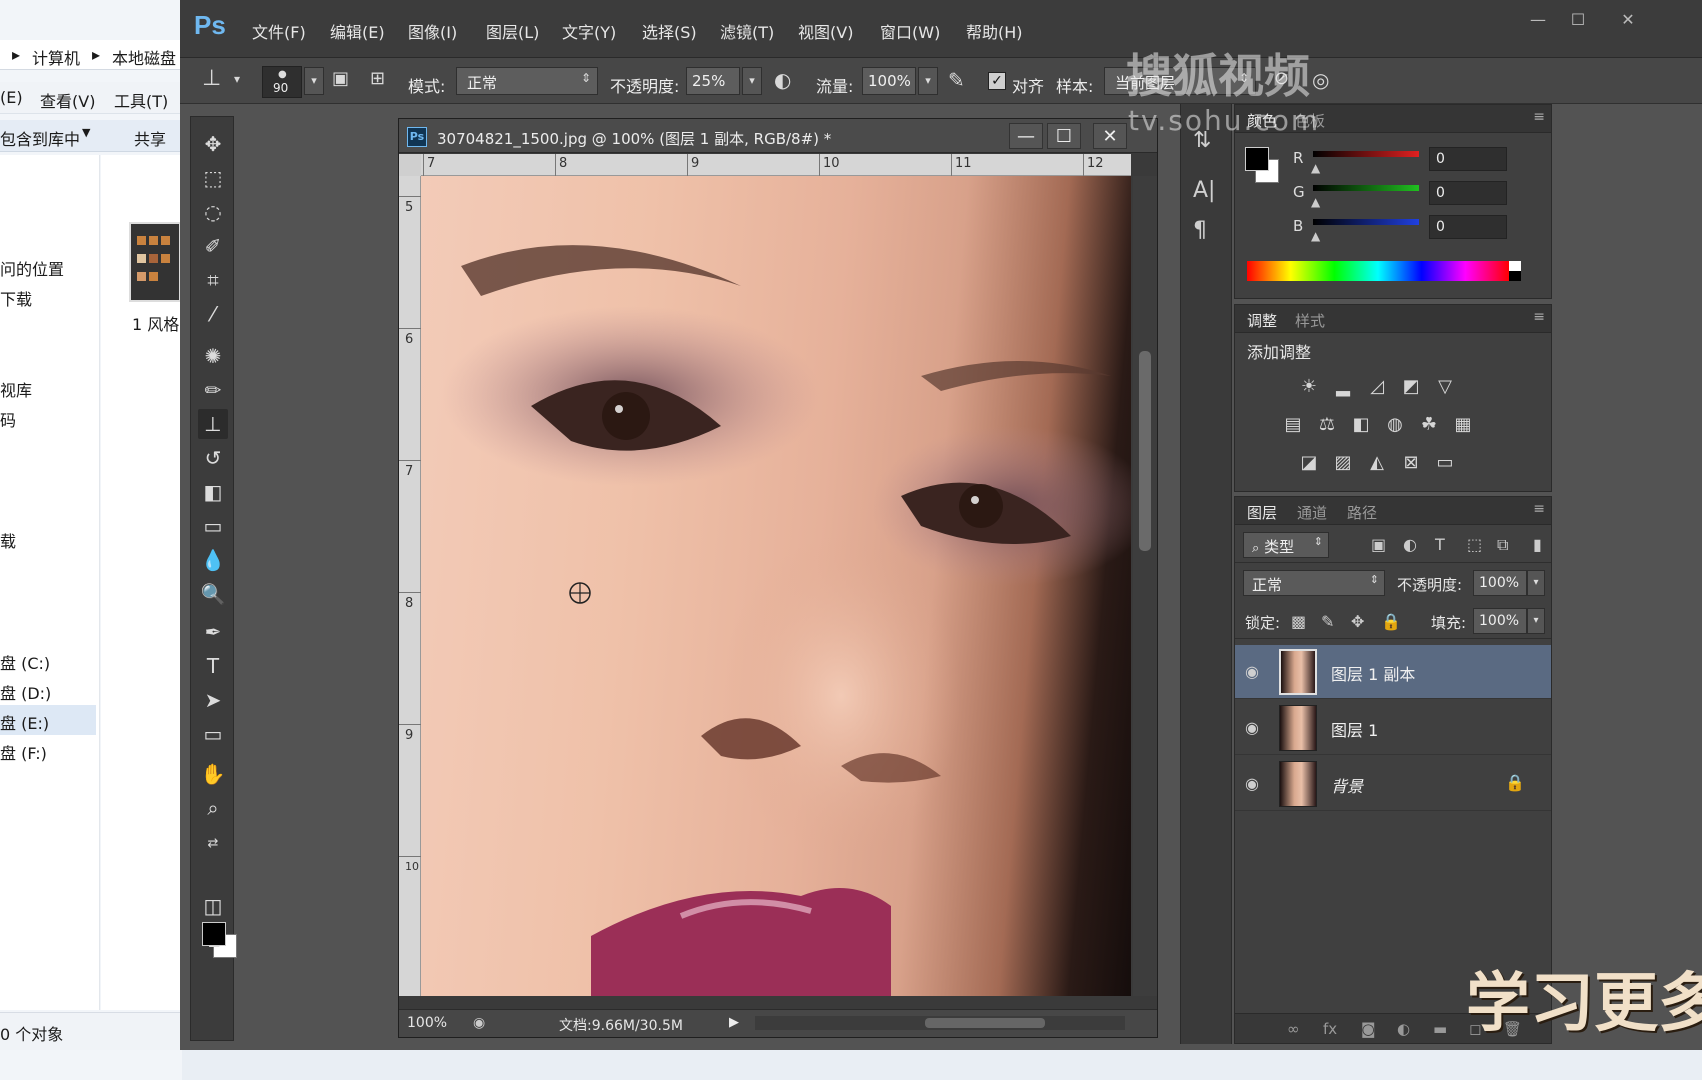  I want to click on include-in-library-button: 包含到库中, so click(40, 138).